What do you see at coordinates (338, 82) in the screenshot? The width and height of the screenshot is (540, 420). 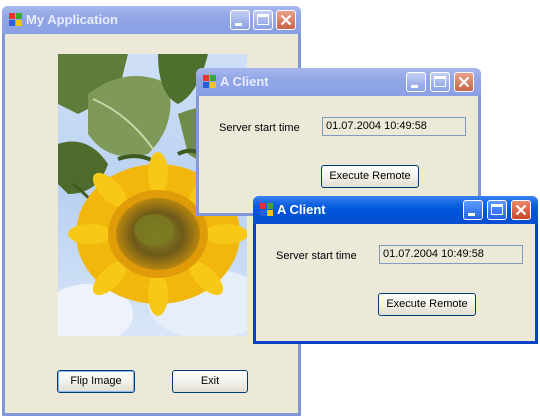 I see `client-1-titlebar: A Client` at bounding box center [338, 82].